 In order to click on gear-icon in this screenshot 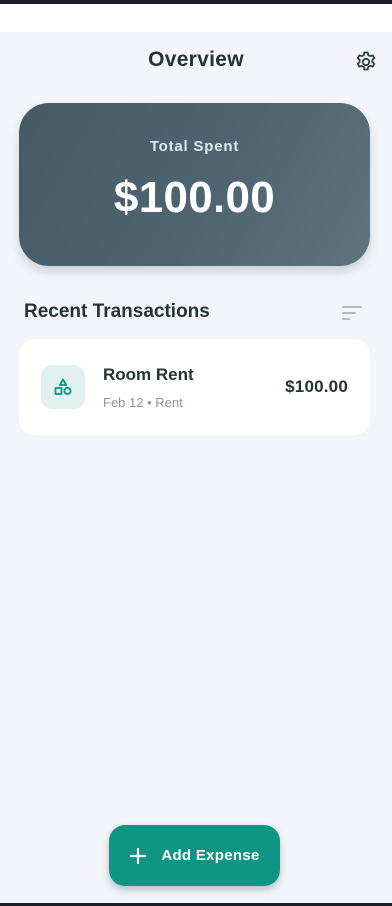, I will do `click(366, 61)`.